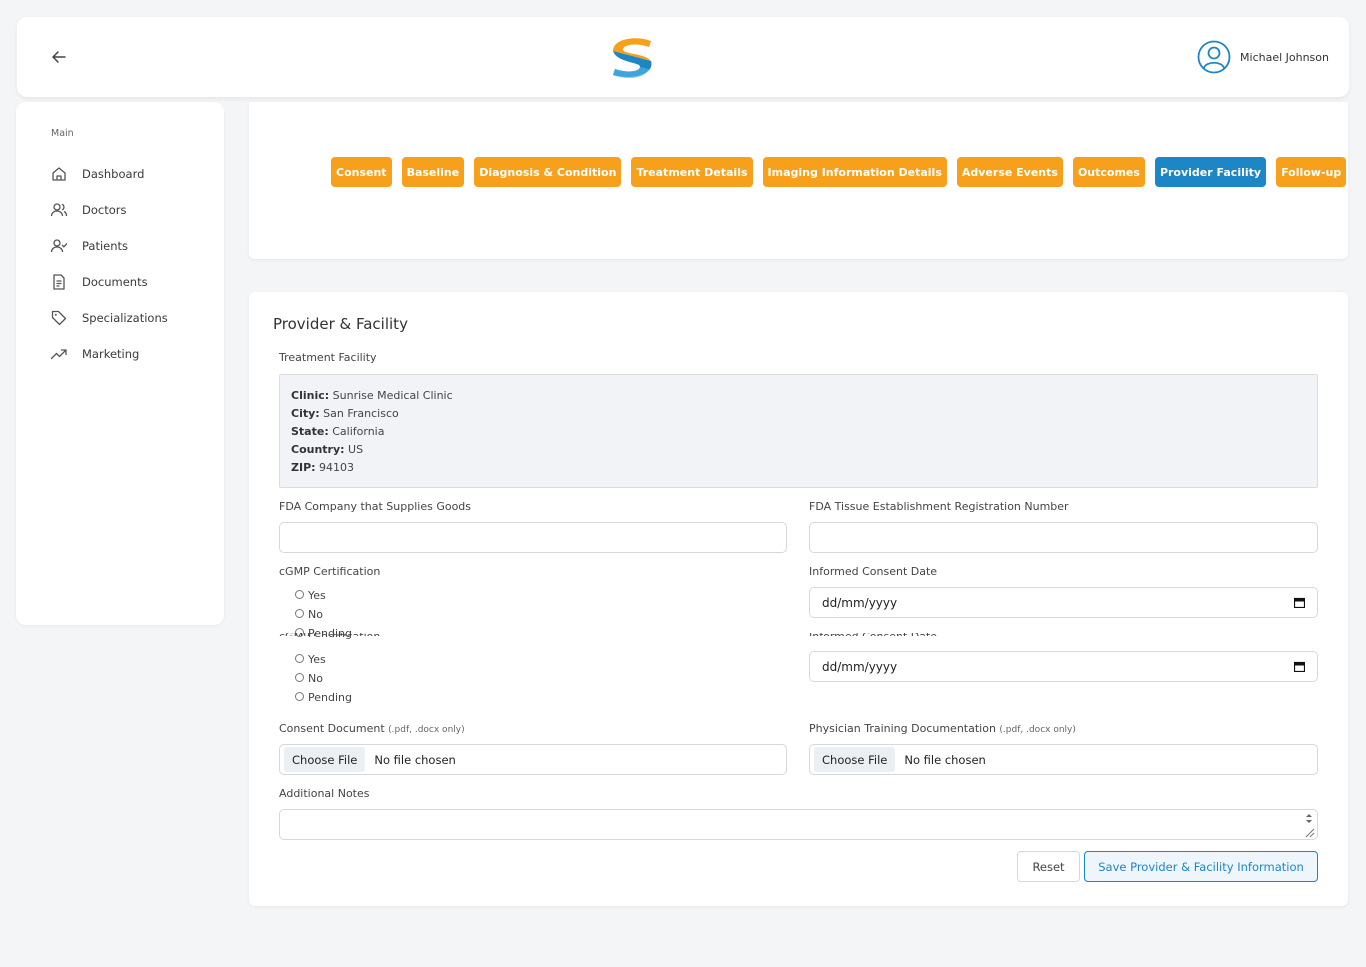 This screenshot has width=1366, height=967. What do you see at coordinates (854, 172) in the screenshot?
I see `tab-imaging-information-details: Imaging Information Details` at bounding box center [854, 172].